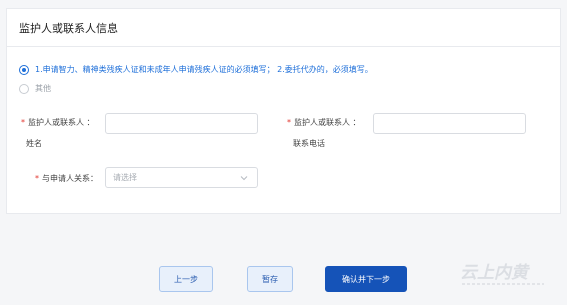  Describe the element at coordinates (181, 177) in the screenshot. I see `relation-select: 请选择` at that location.